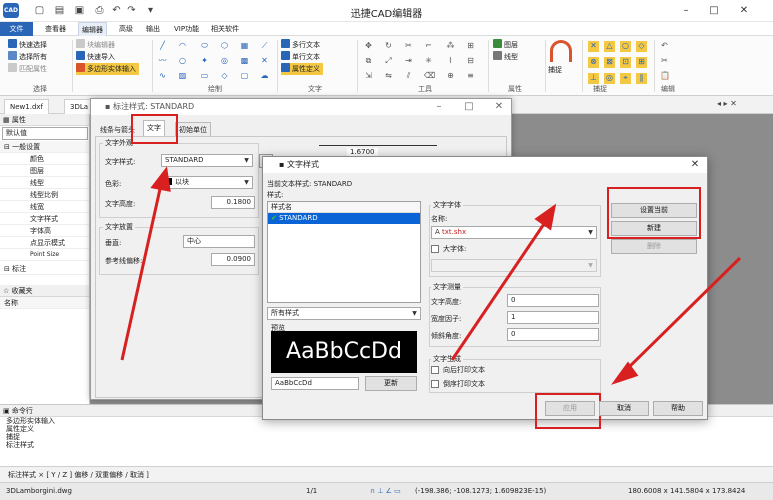 The height and width of the screenshot is (500, 773). Describe the element at coordinates (500, 289) in the screenshot. I see `arrow-to-buttons` at that location.